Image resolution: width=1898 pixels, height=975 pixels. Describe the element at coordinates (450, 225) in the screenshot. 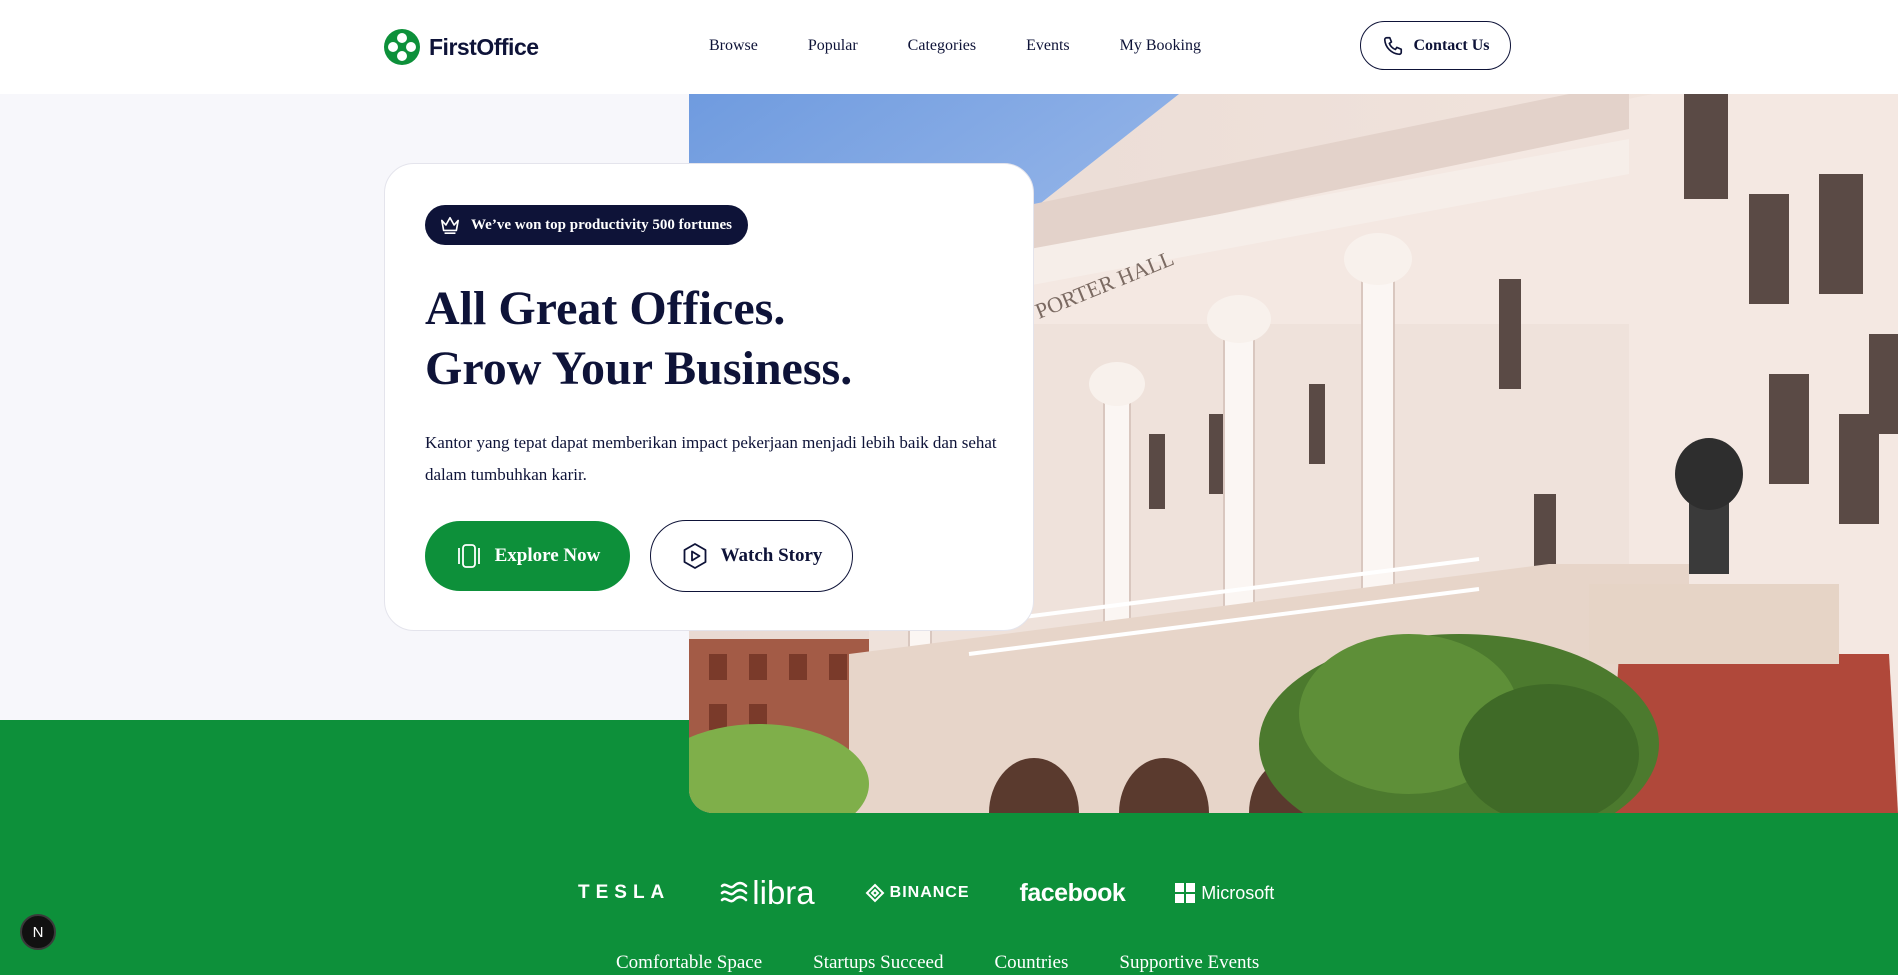

I see `crown-icon` at that location.